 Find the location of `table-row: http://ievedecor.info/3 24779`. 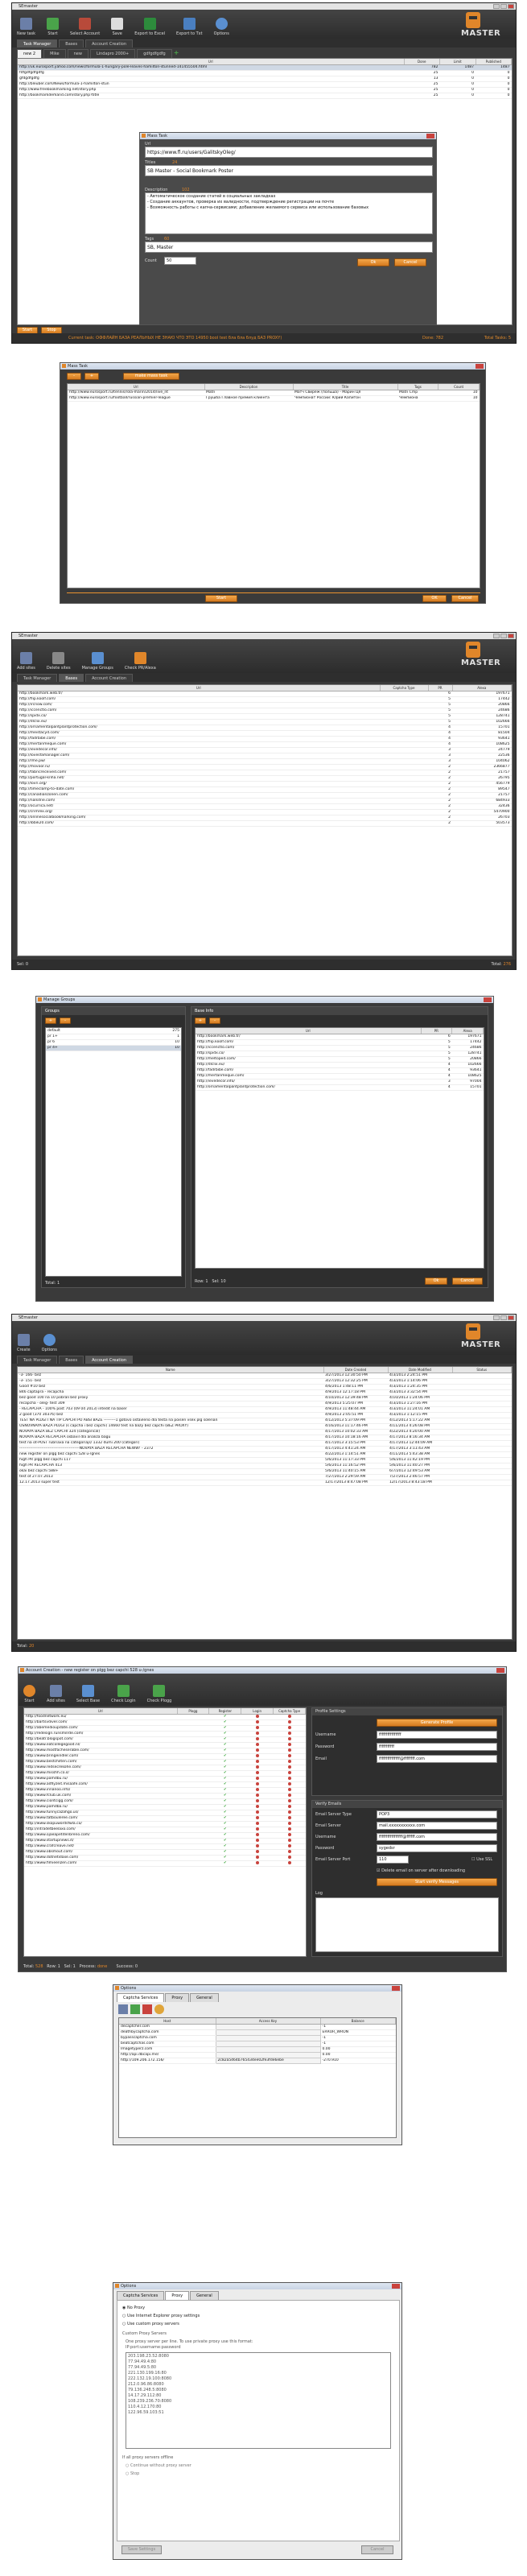

table-row: http://ievedecor.info/3 24779 is located at coordinates (265, 750).